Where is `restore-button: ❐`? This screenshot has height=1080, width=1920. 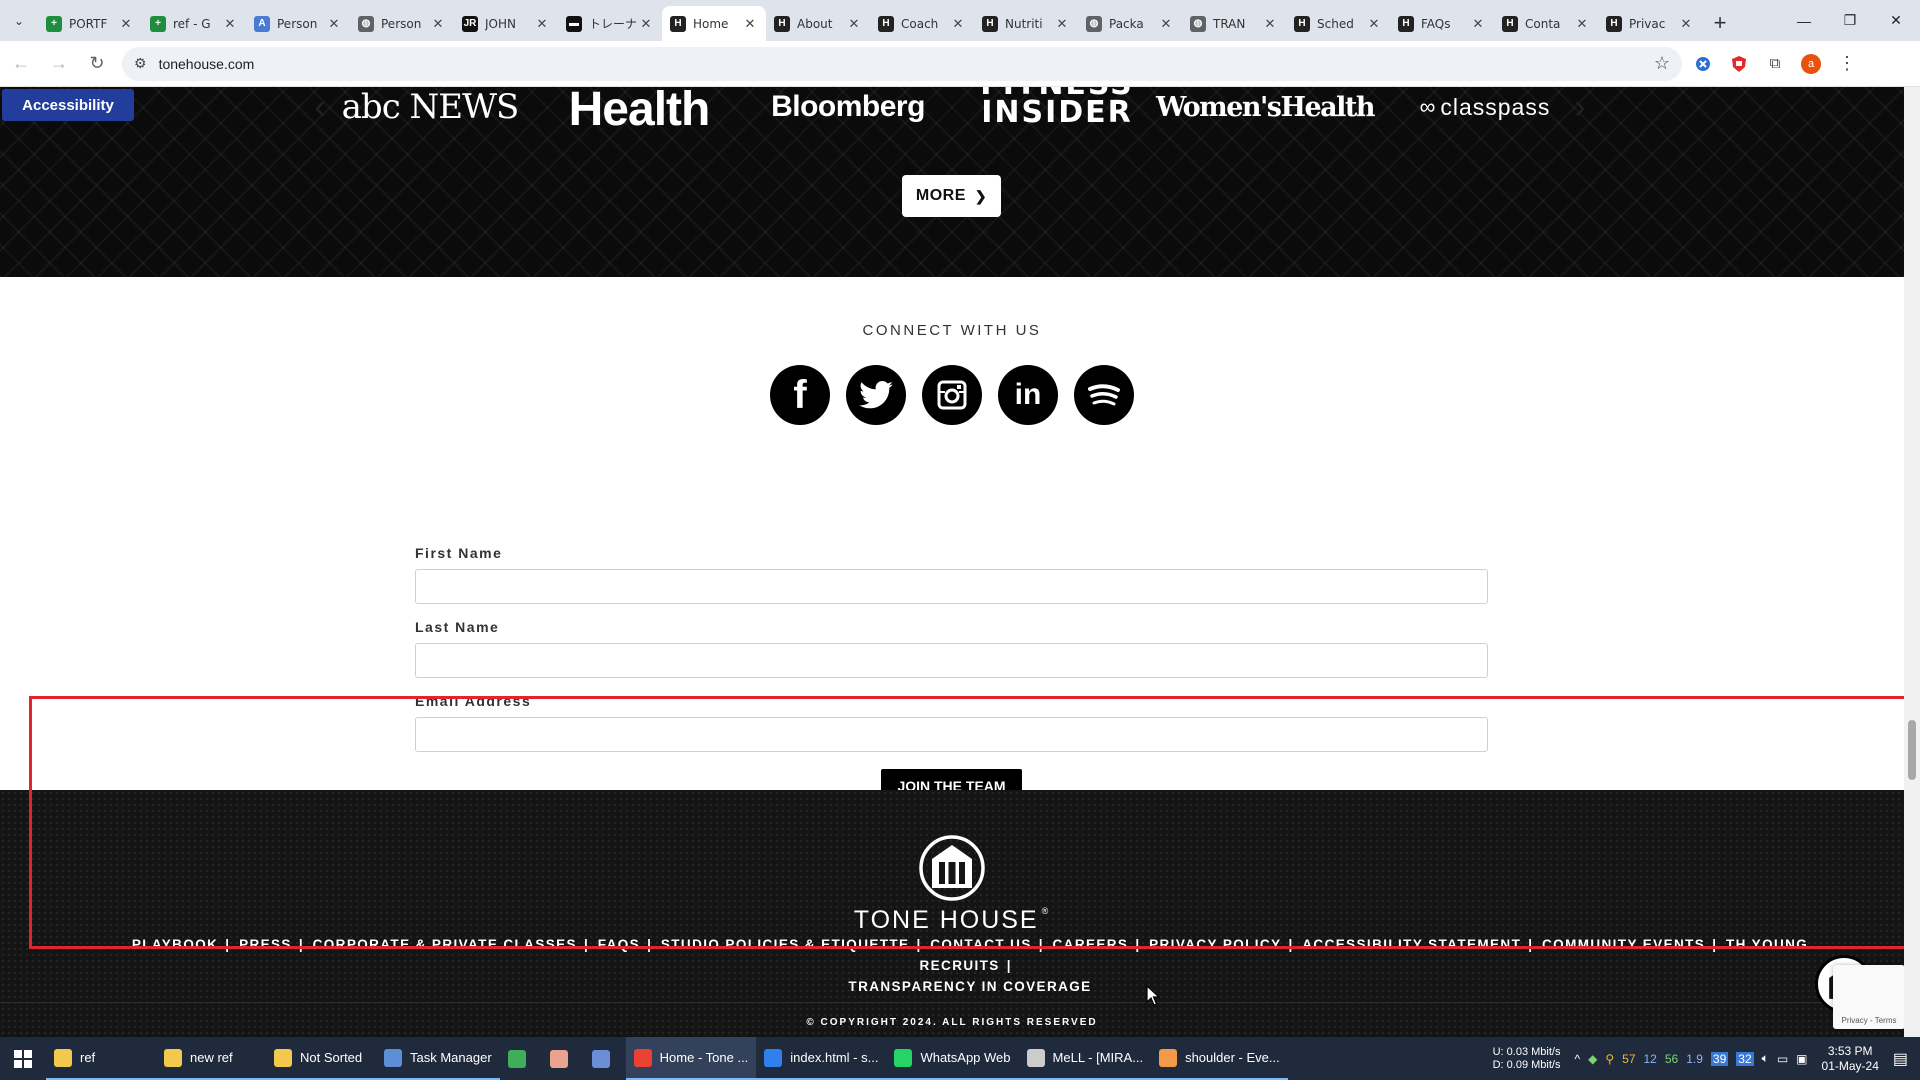 restore-button: ❐ is located at coordinates (1850, 20).